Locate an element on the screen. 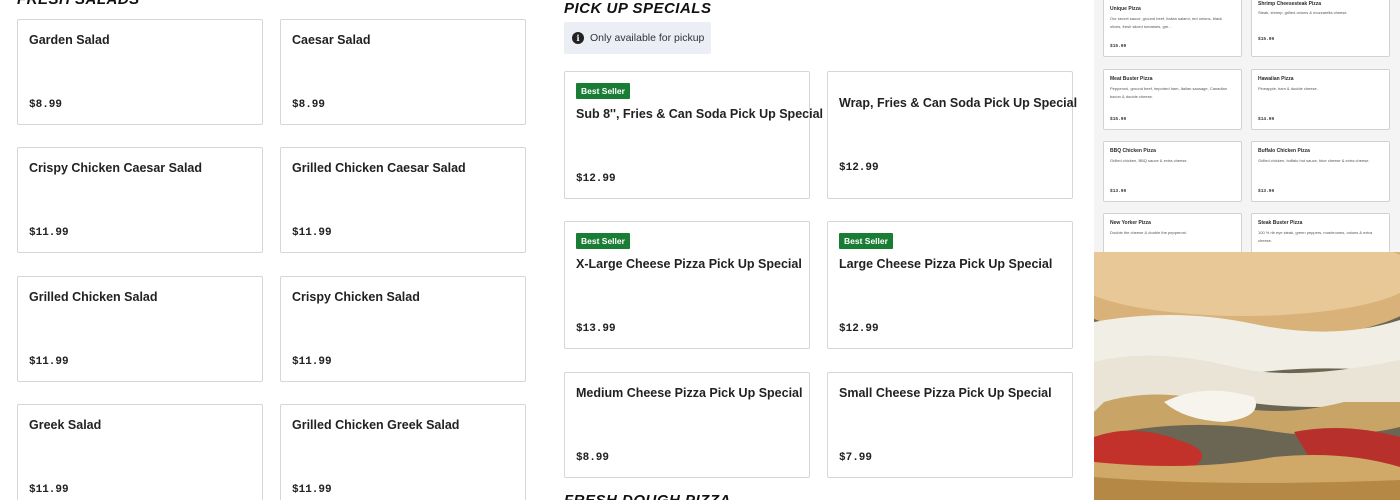 The width and height of the screenshot is (1400, 500). menu-item-card: Grilled Chicken Salad $11.99 is located at coordinates (140, 329).